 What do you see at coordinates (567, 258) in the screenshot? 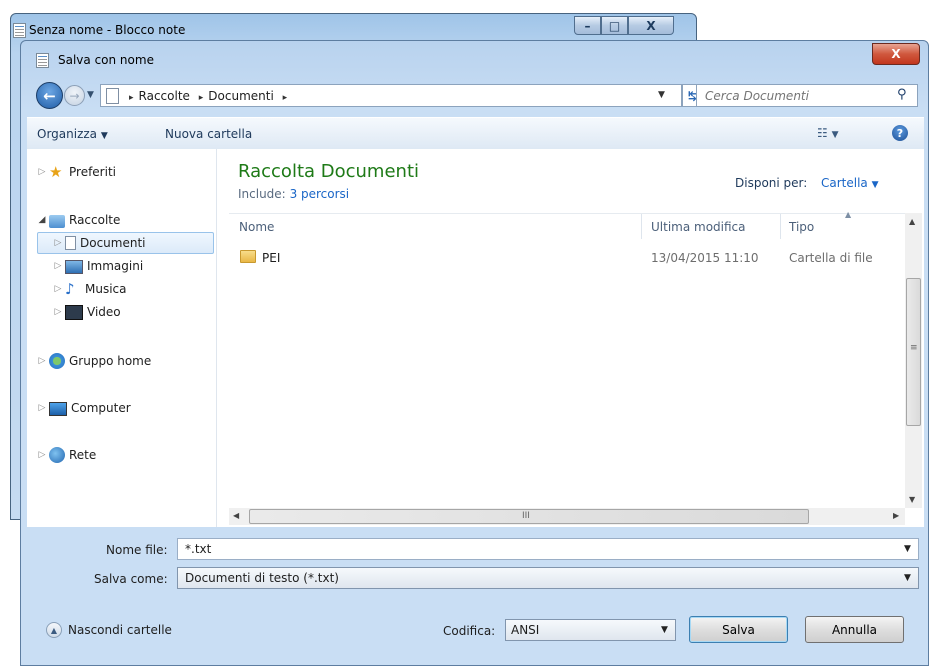
I see `file-row: PEI 13/04/2015 11:10 Cartella di file` at bounding box center [567, 258].